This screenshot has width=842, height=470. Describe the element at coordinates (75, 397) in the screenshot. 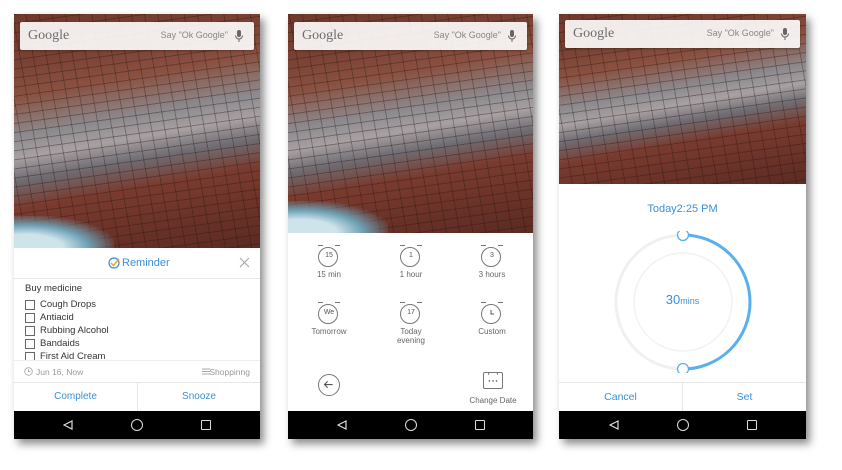

I see `complete-button: Complete` at that location.